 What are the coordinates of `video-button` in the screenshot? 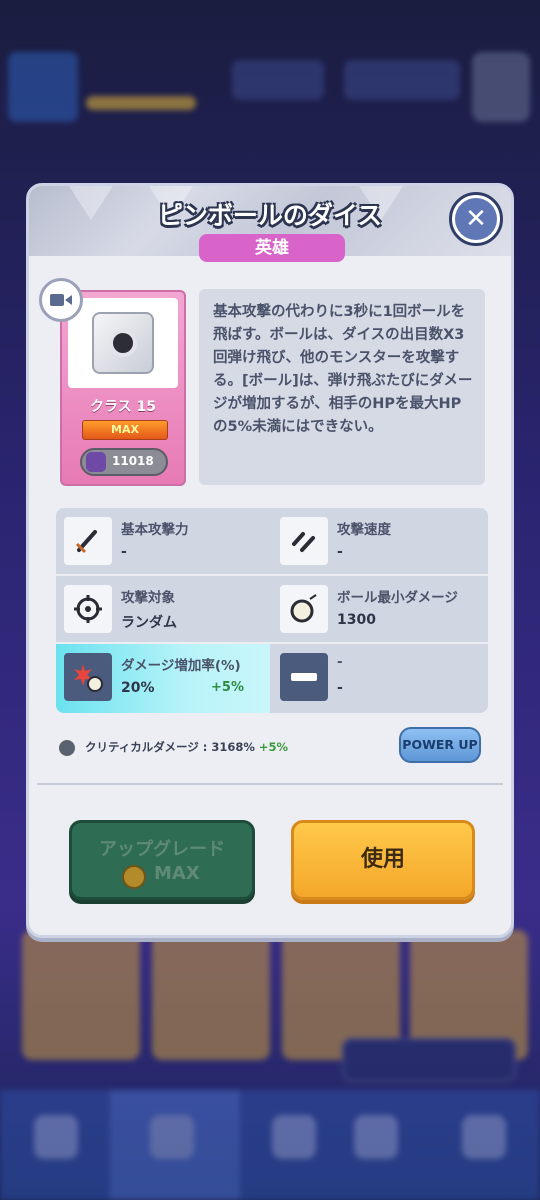 It's located at (61, 300).